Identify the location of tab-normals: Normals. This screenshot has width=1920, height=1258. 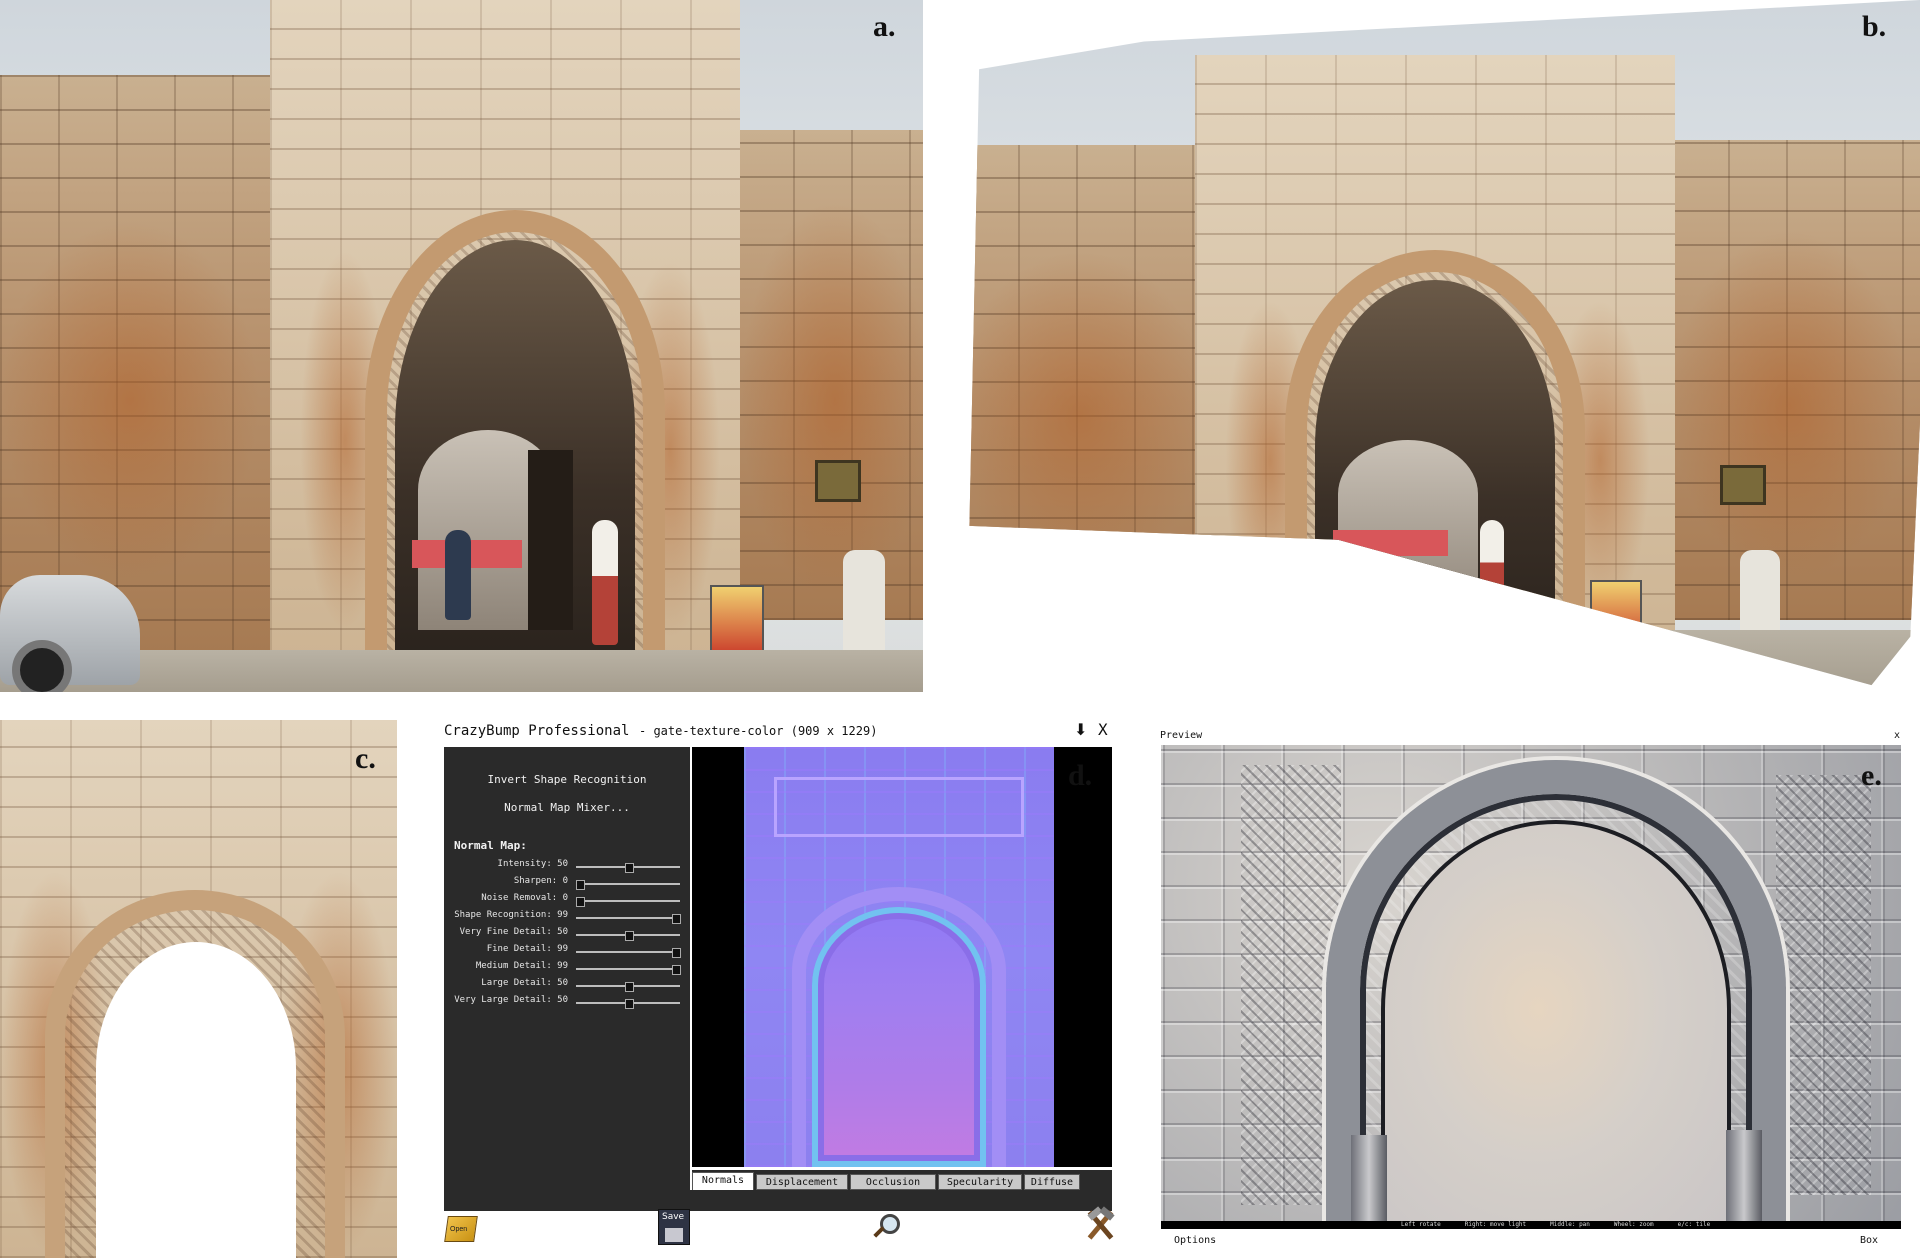
(723, 1181).